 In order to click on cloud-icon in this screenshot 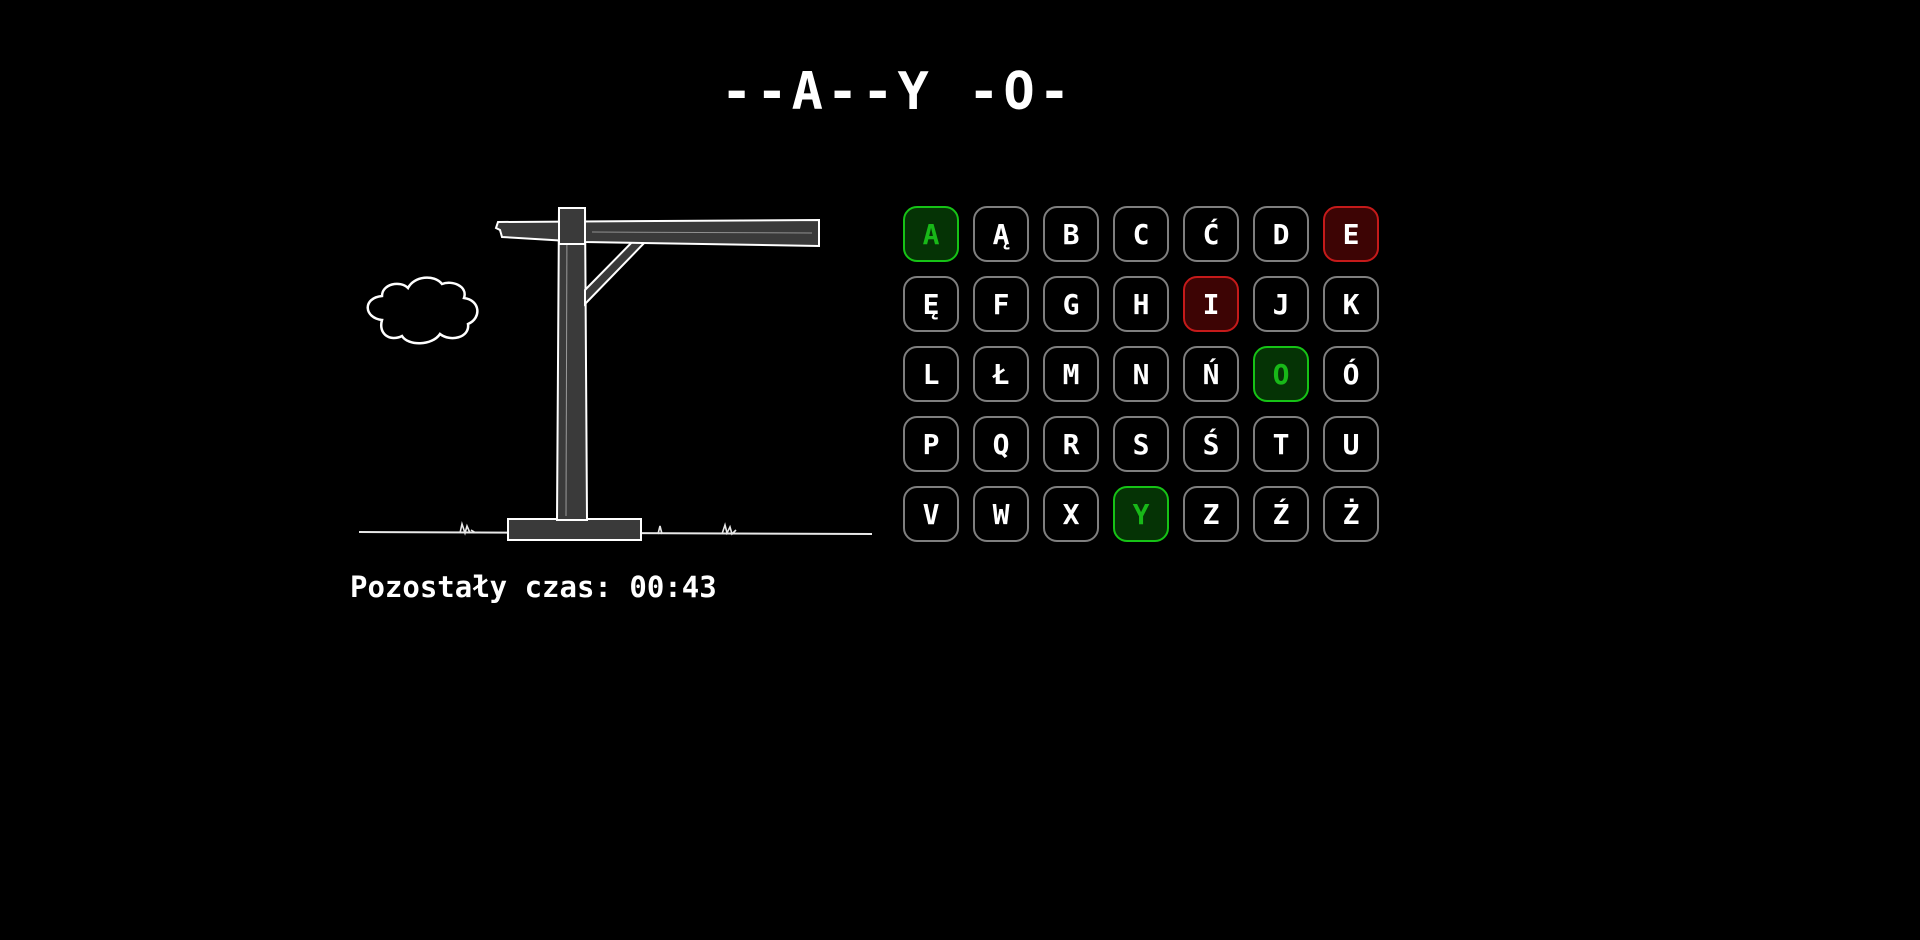, I will do `click(422, 310)`.